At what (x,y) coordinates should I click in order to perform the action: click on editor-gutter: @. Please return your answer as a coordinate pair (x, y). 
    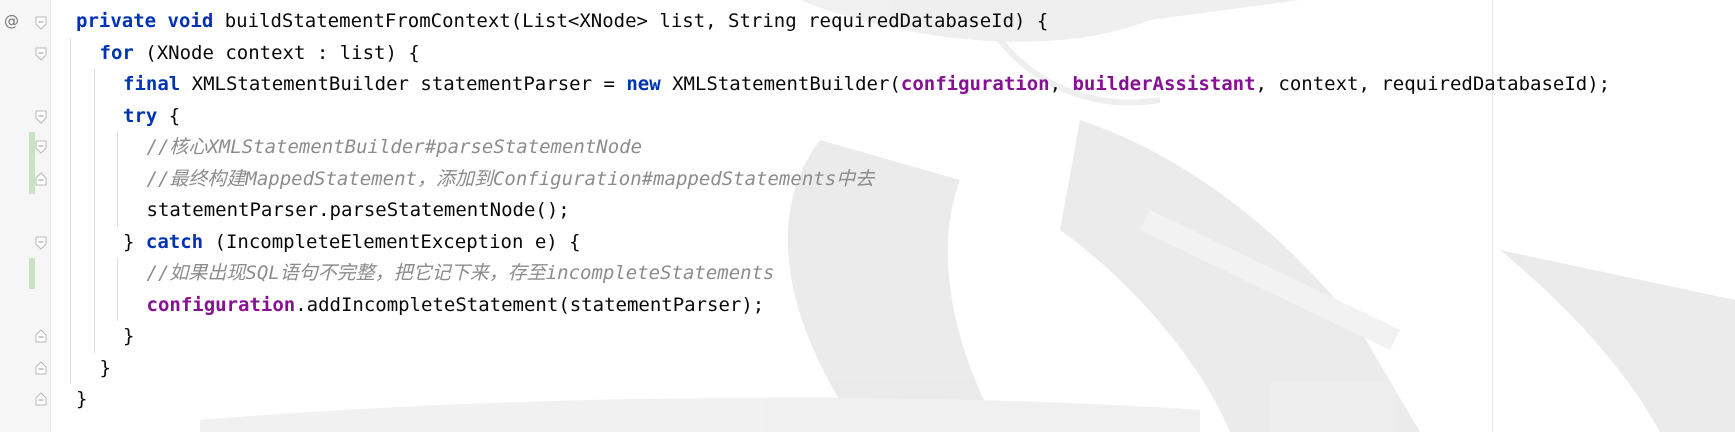
    Looking at the image, I should click on (25, 216).